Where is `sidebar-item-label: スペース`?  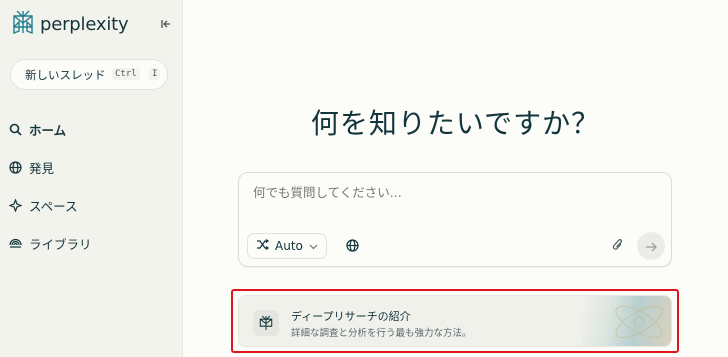
sidebar-item-label: スペース is located at coordinates (53, 206).